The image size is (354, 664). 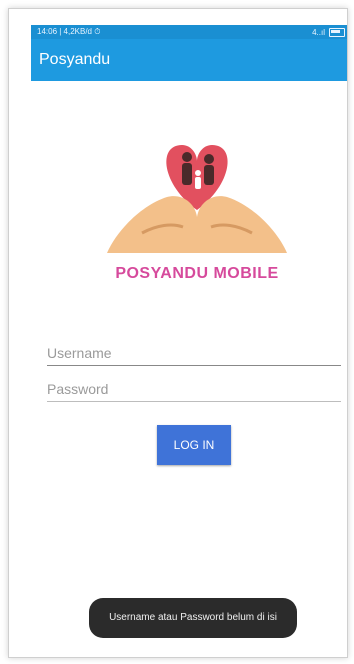 What do you see at coordinates (189, 32) in the screenshot?
I see `status-bar: 14:06 | 4,2KB/d ⏱ 4..ıl` at bounding box center [189, 32].